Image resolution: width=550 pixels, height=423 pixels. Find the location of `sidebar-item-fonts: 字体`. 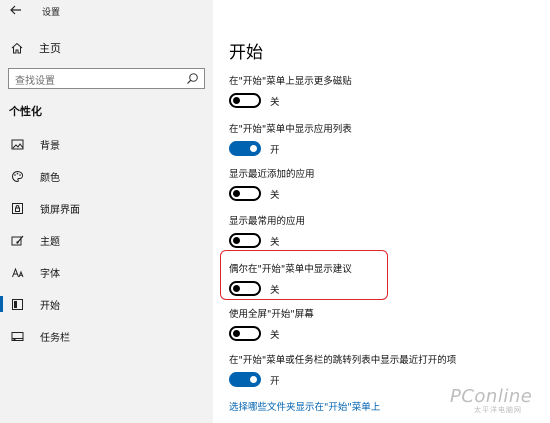

sidebar-item-fonts: 字体 is located at coordinates (106, 272).